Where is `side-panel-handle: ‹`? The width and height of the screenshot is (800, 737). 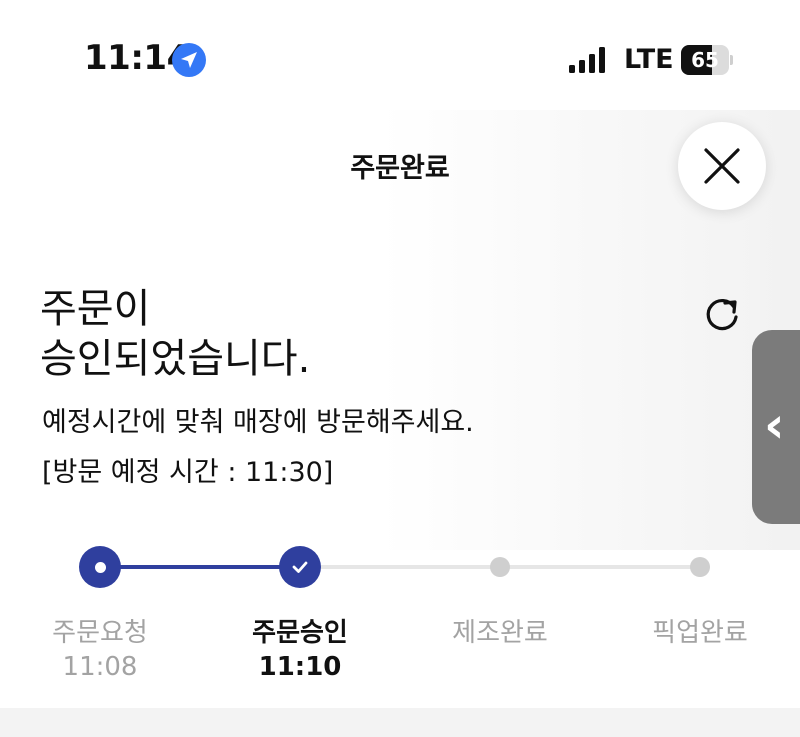
side-panel-handle: ‹ is located at coordinates (776, 427).